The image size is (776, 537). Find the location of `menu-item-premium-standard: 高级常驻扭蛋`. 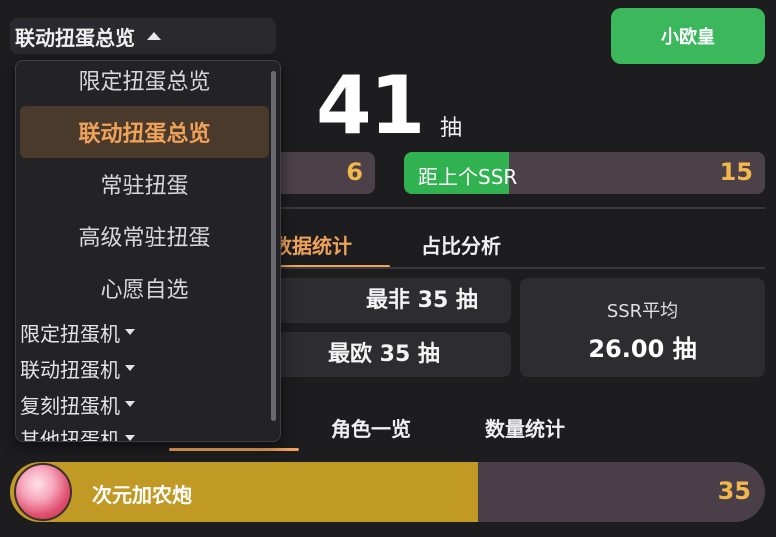

menu-item-premium-standard: 高级常驻扭蛋 is located at coordinates (144, 236).